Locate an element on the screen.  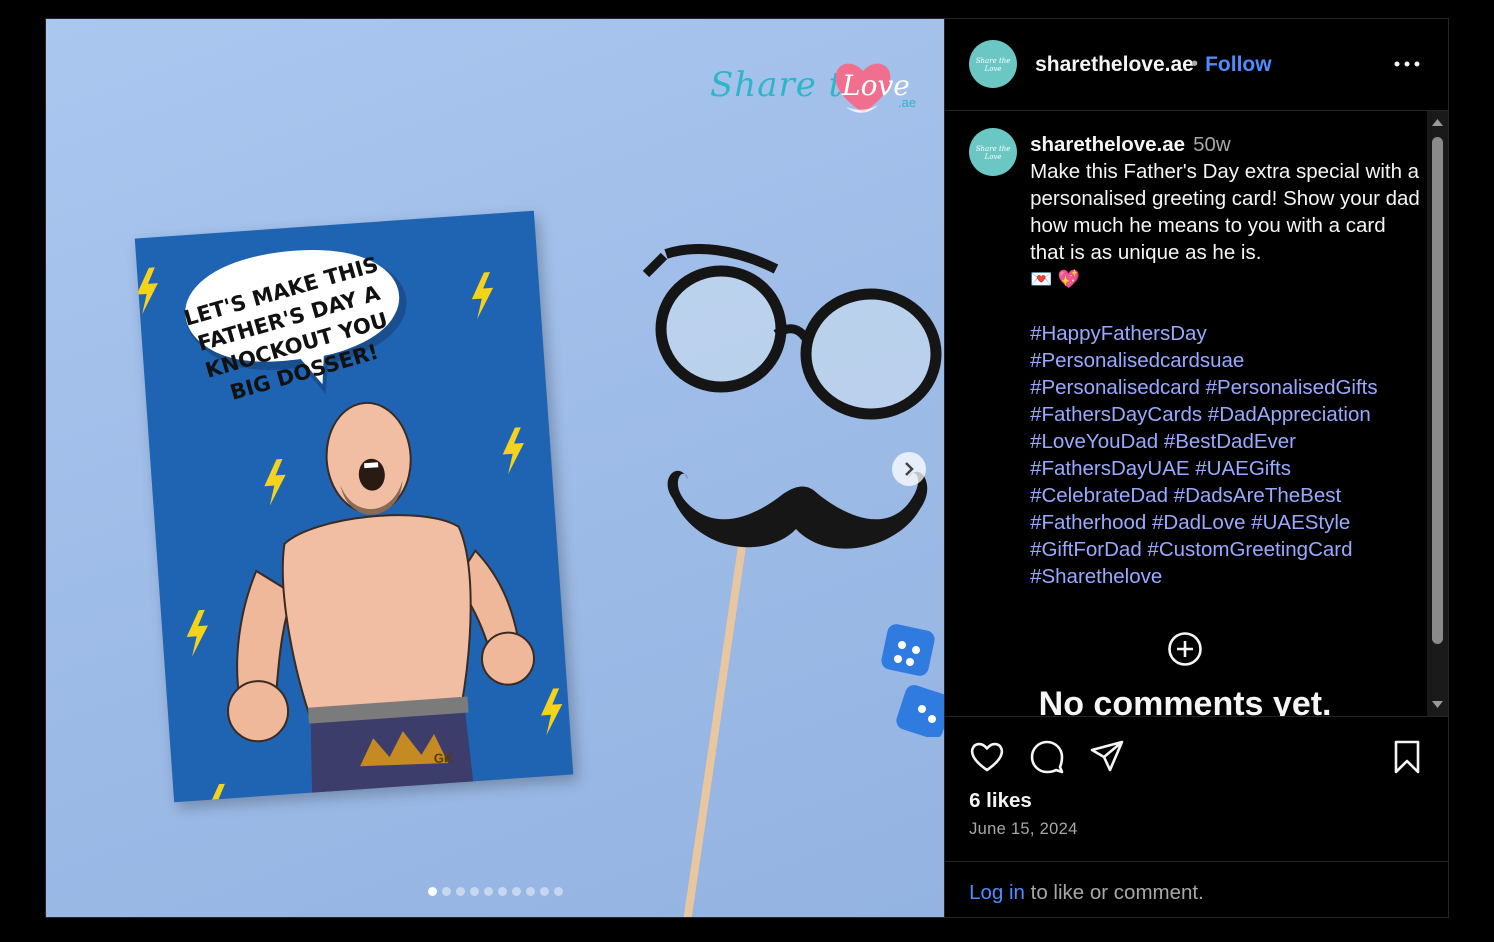
hashtag-line: #Sharethelove is located at coordinates (1225, 576).